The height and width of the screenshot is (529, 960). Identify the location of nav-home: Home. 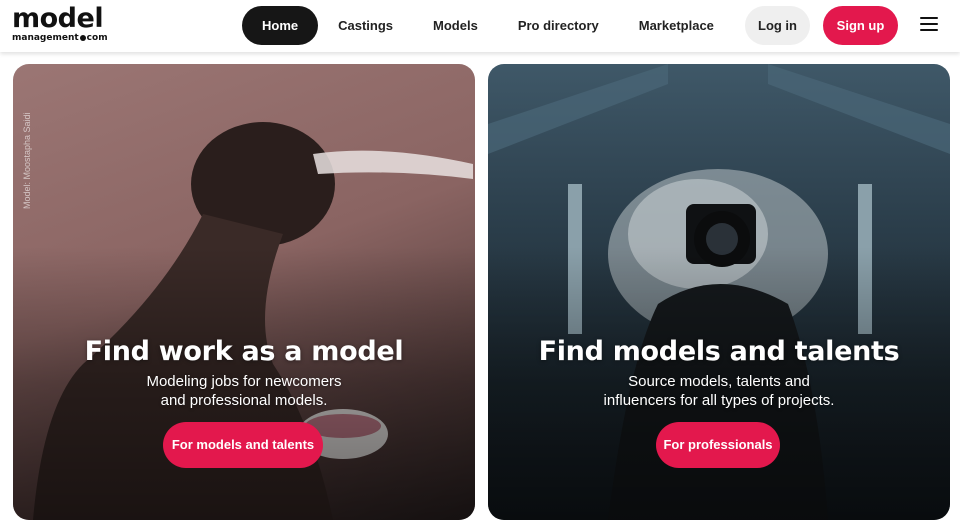
(280, 25).